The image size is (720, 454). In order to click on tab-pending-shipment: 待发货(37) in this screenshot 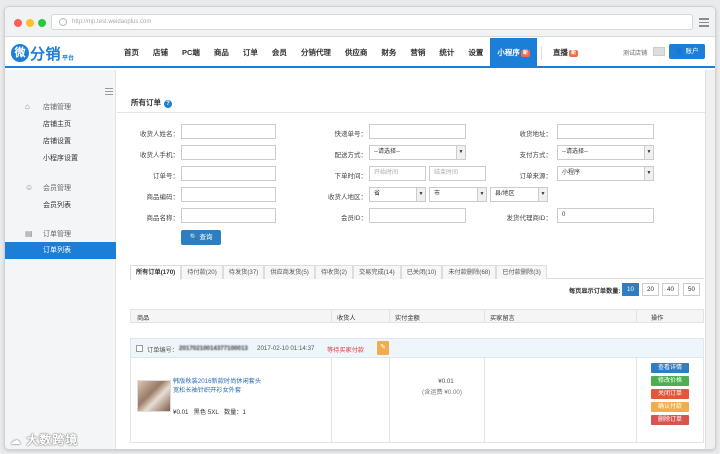, I will do `click(243, 272)`.